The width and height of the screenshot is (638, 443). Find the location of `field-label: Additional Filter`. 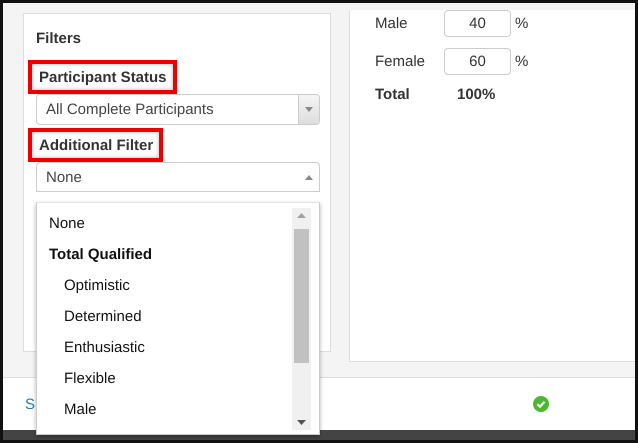

field-label: Additional Filter is located at coordinates (96, 145).